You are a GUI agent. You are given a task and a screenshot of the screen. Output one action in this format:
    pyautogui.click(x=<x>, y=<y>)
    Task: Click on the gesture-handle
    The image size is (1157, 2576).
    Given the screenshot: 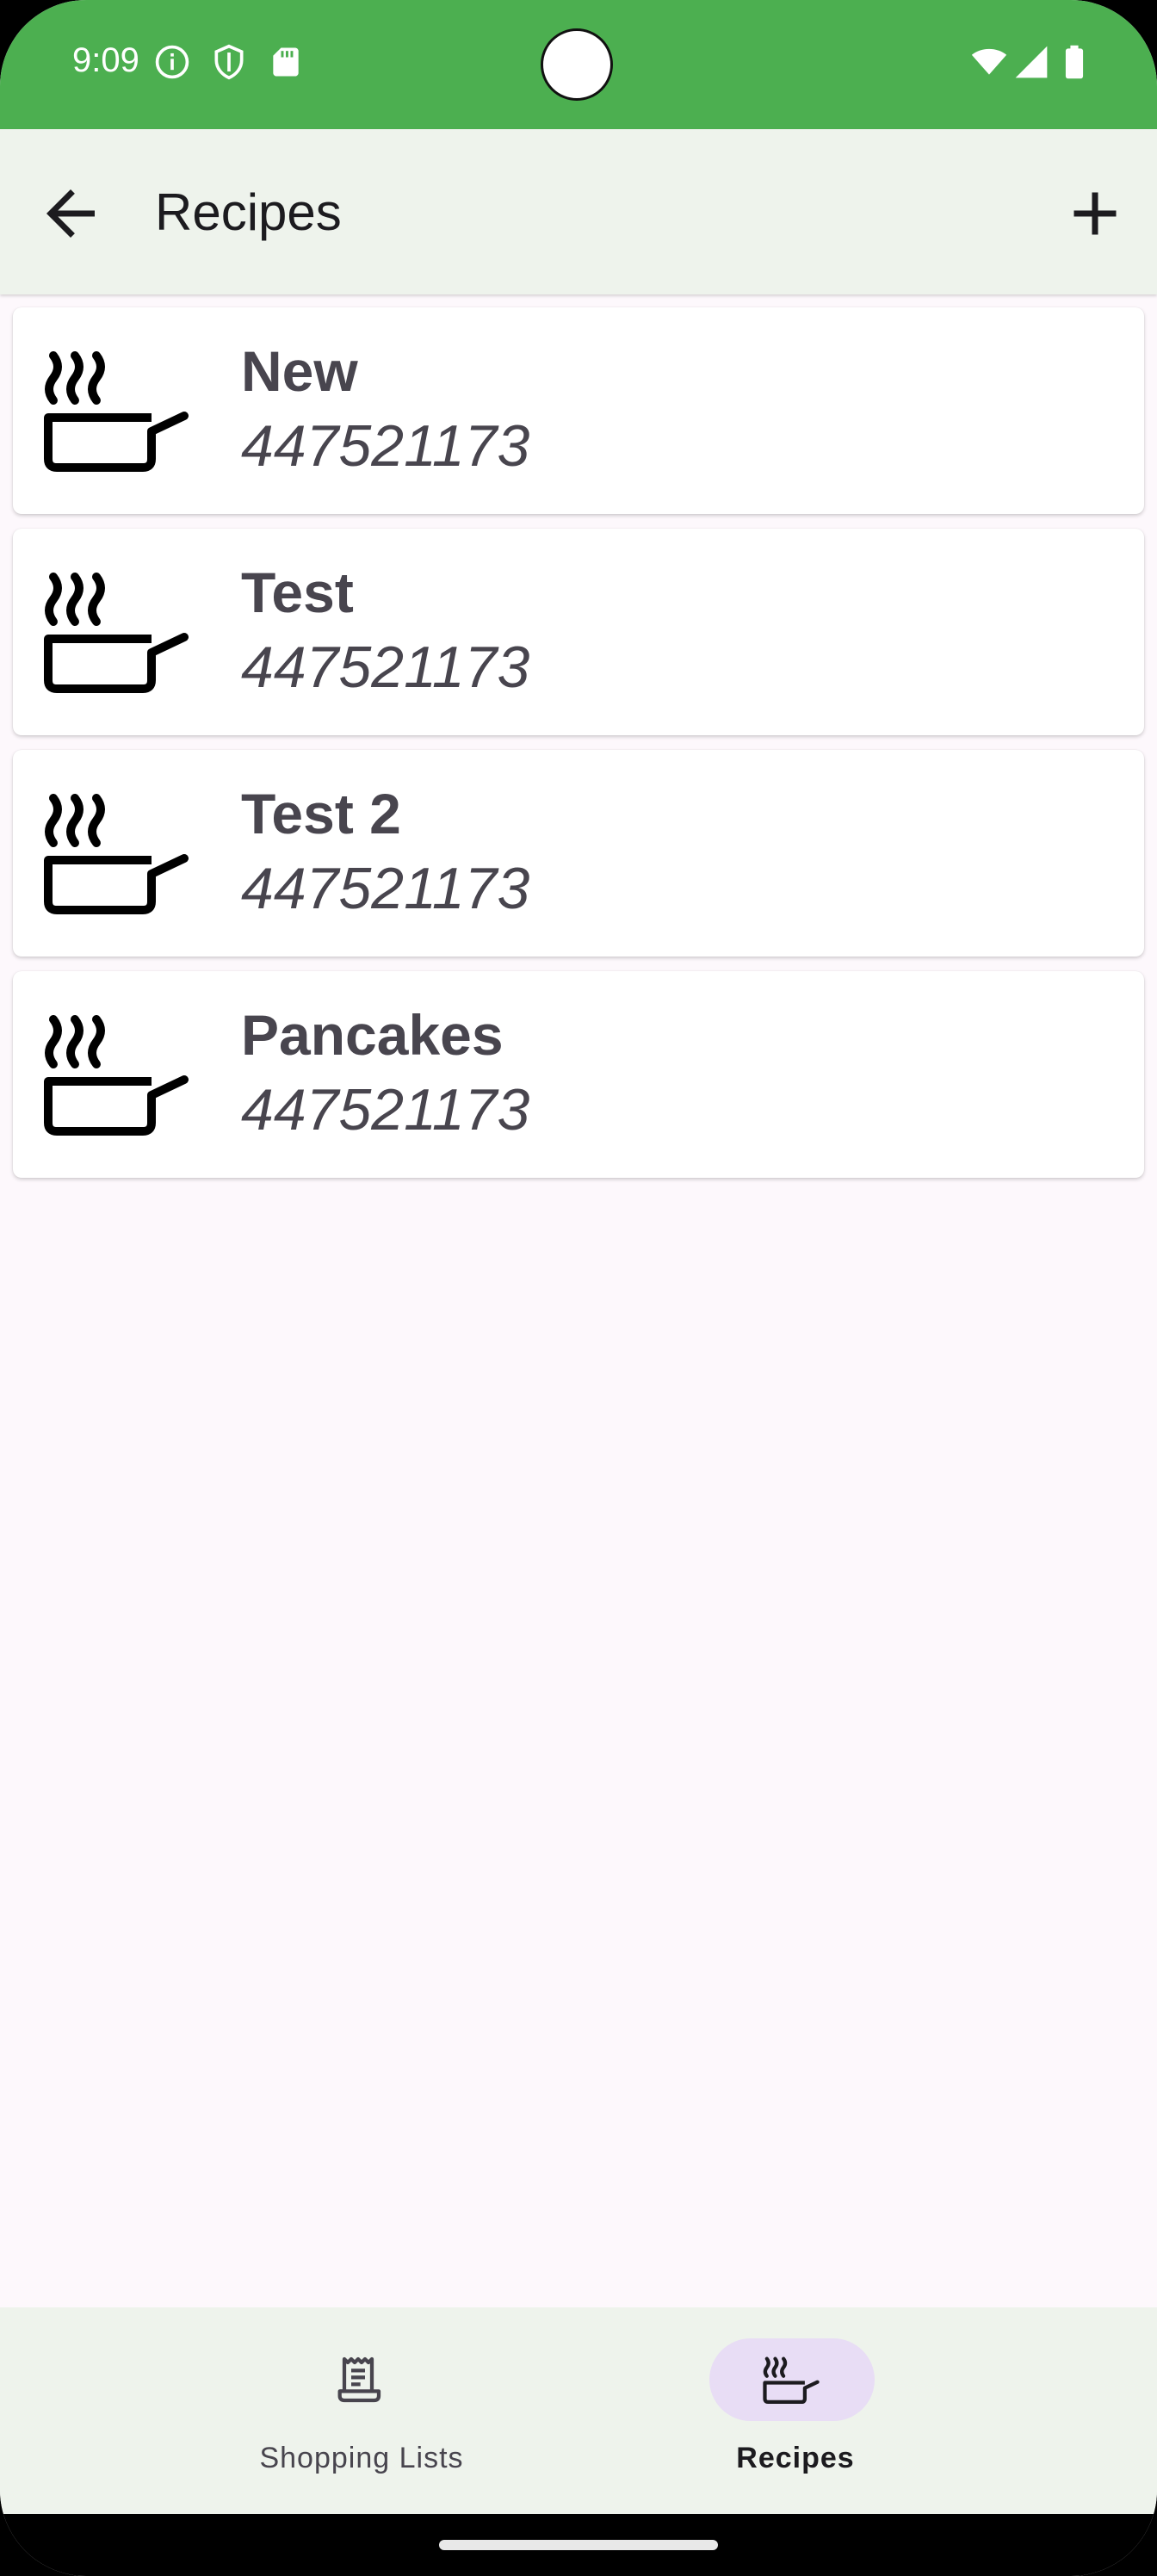 What is the action you would take?
    pyautogui.click(x=579, y=2545)
    